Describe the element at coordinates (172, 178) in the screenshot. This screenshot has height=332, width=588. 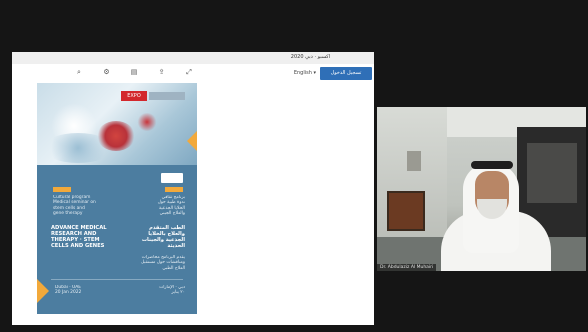
I see `organizer-seal` at that location.